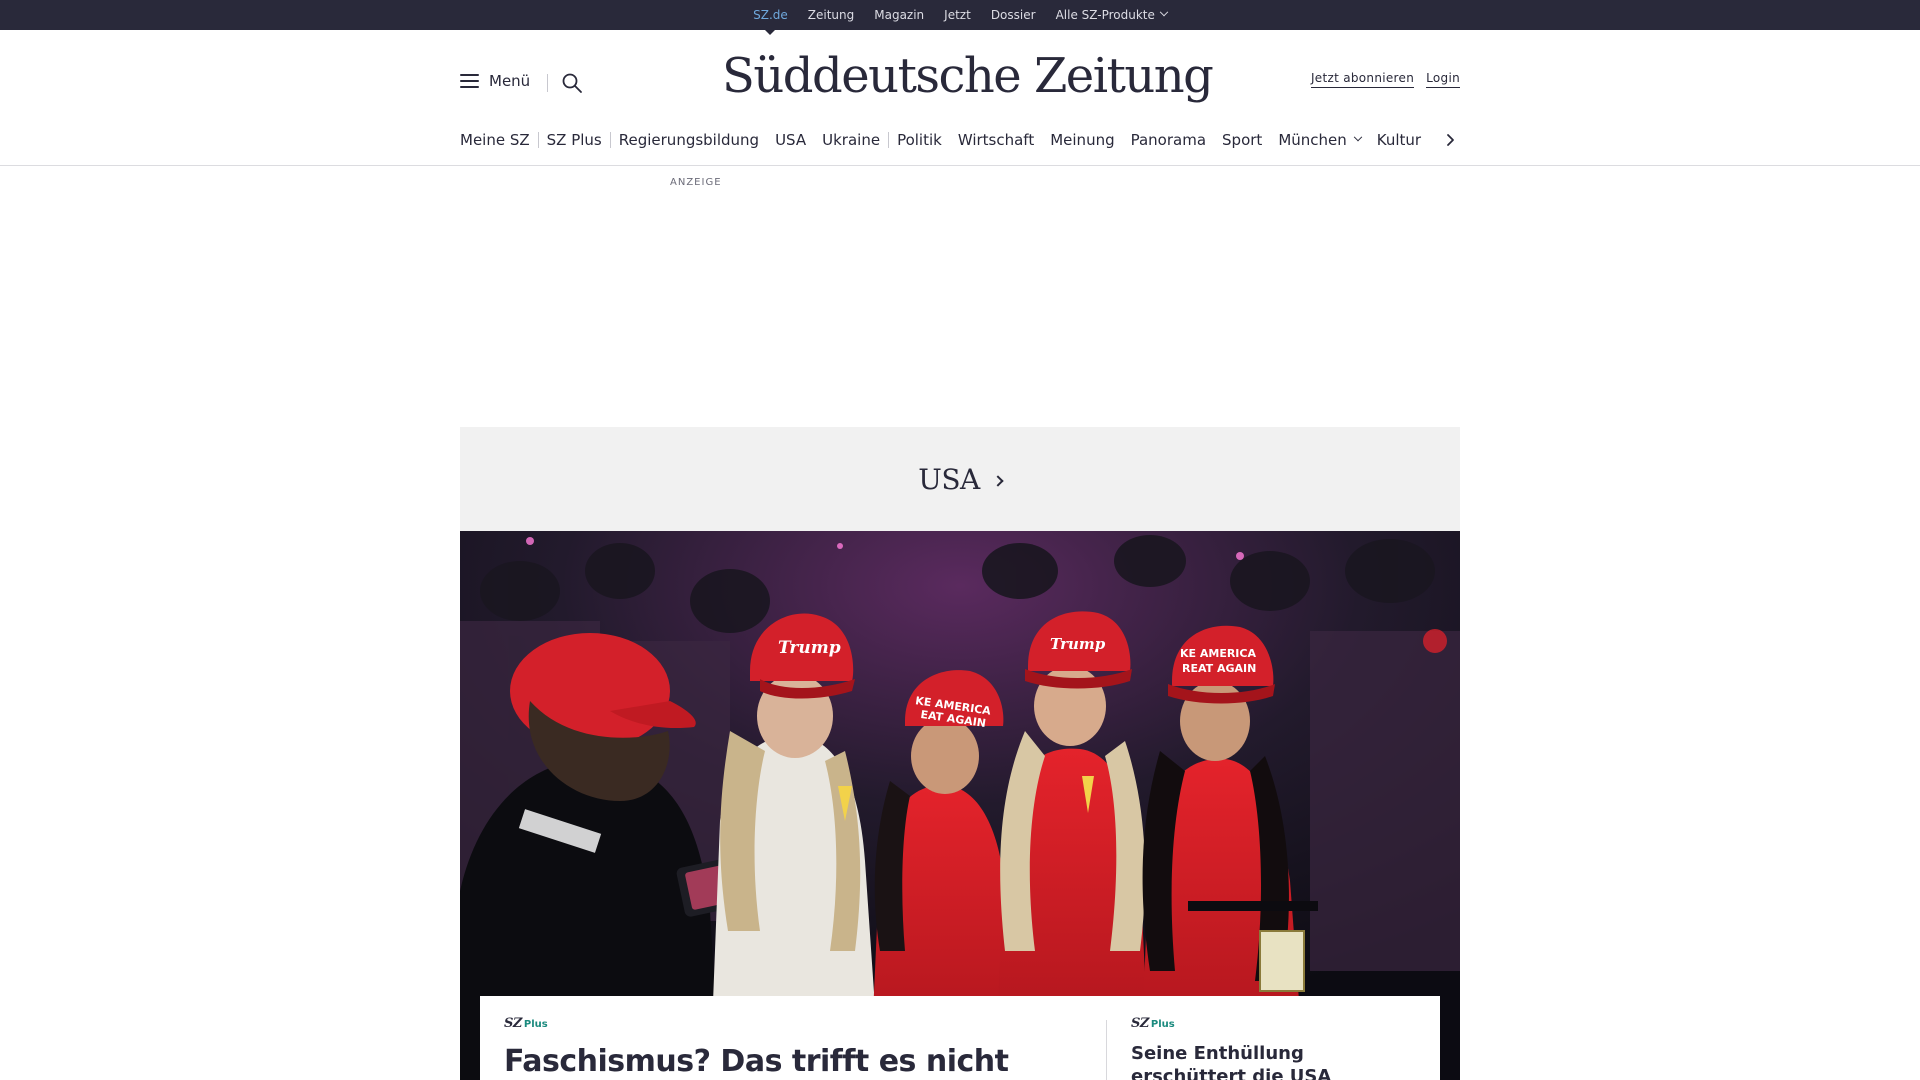 This screenshot has height=1080, width=1920. What do you see at coordinates (1399, 140) in the screenshot?
I see `nav-item-kultur: Kultur` at bounding box center [1399, 140].